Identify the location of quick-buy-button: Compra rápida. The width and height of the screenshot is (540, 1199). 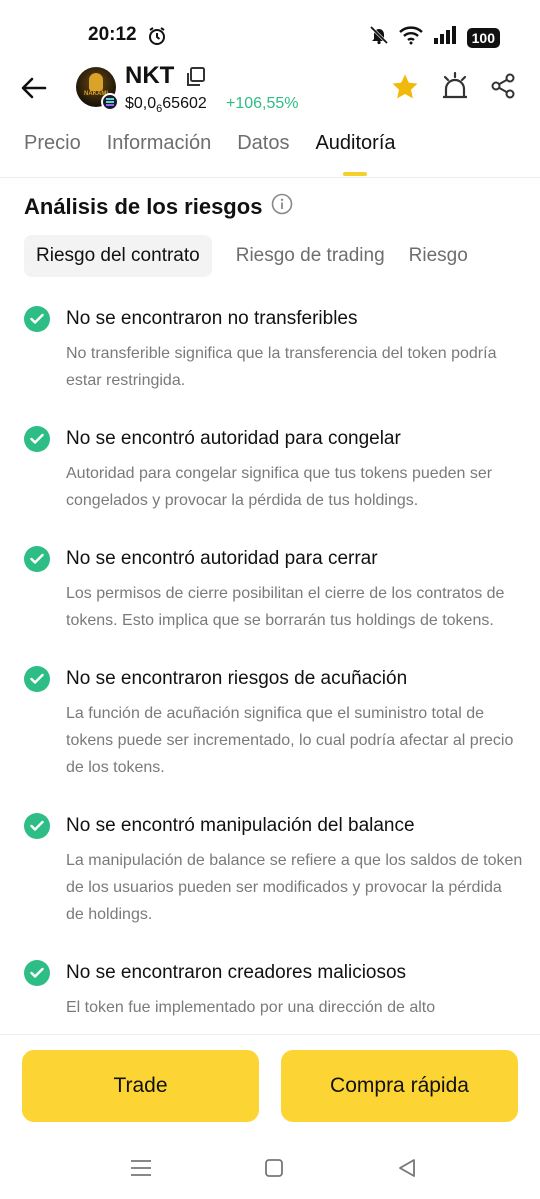
(399, 1086).